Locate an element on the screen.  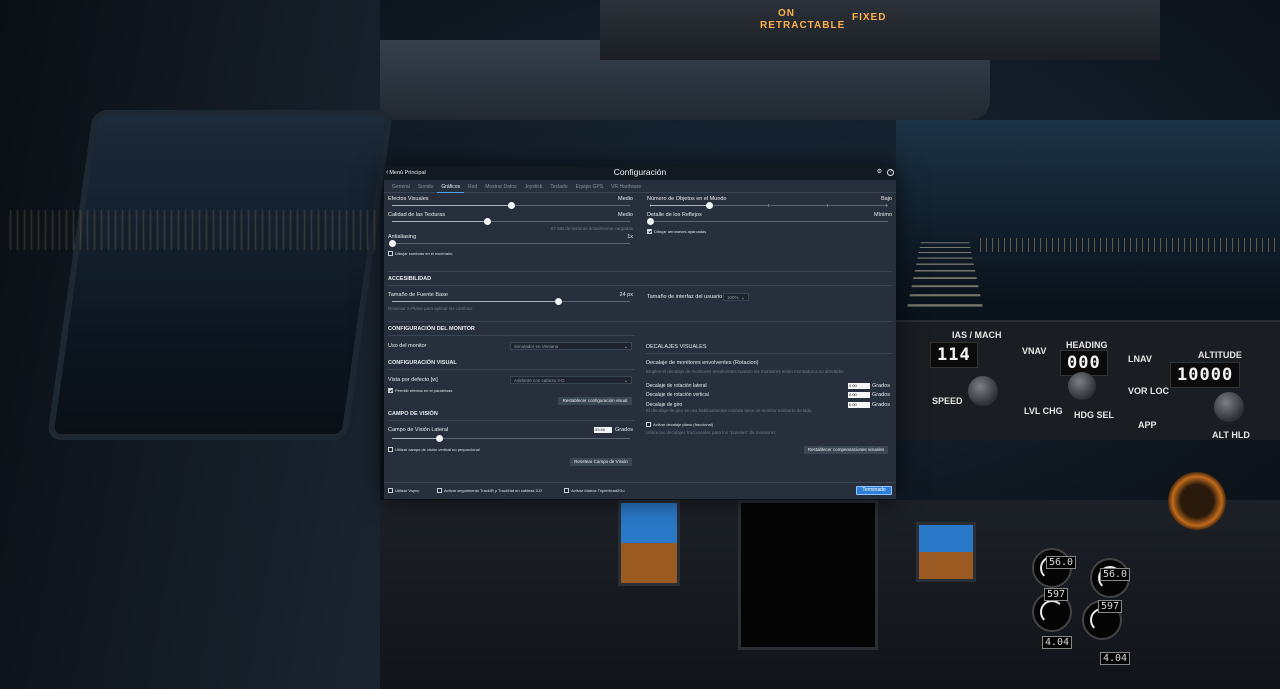
vertical-offset-label: Decalaje de rotación vertical is located at coordinates (677, 395).